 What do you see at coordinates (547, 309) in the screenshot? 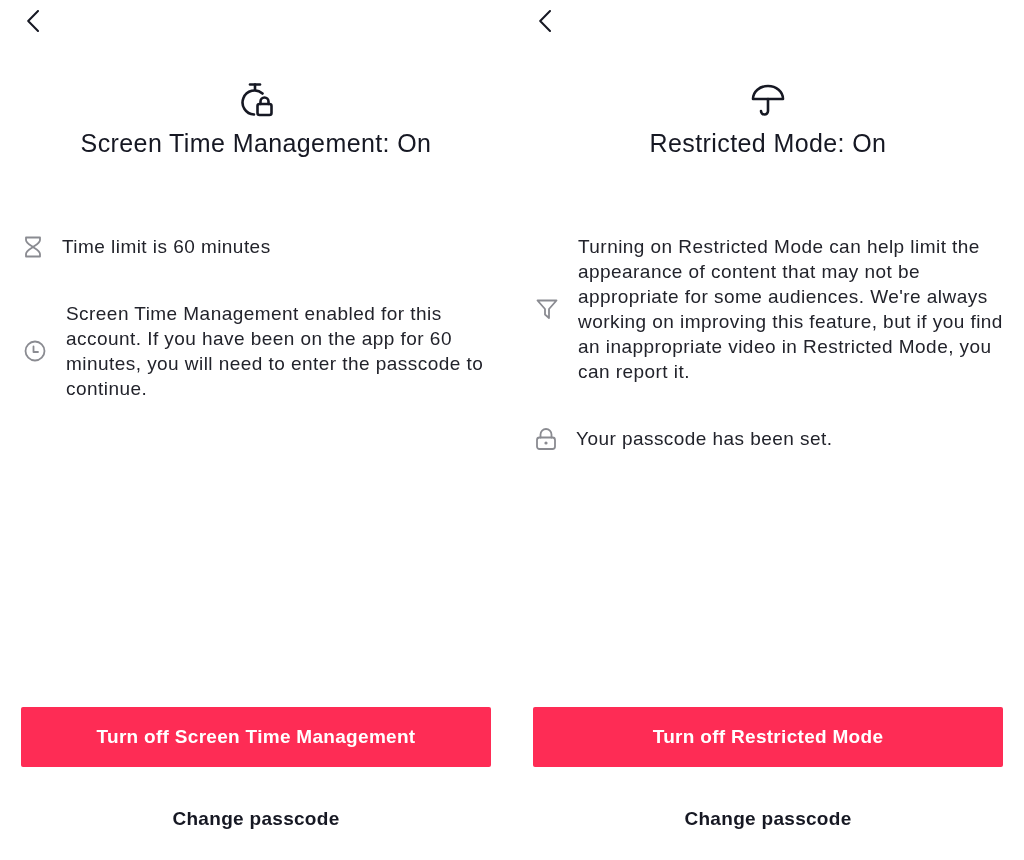
I see `funnel-icon` at bounding box center [547, 309].